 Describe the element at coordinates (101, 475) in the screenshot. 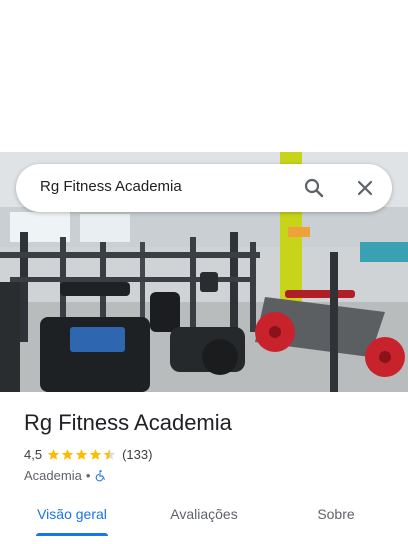

I see `wheelchair-icon` at that location.